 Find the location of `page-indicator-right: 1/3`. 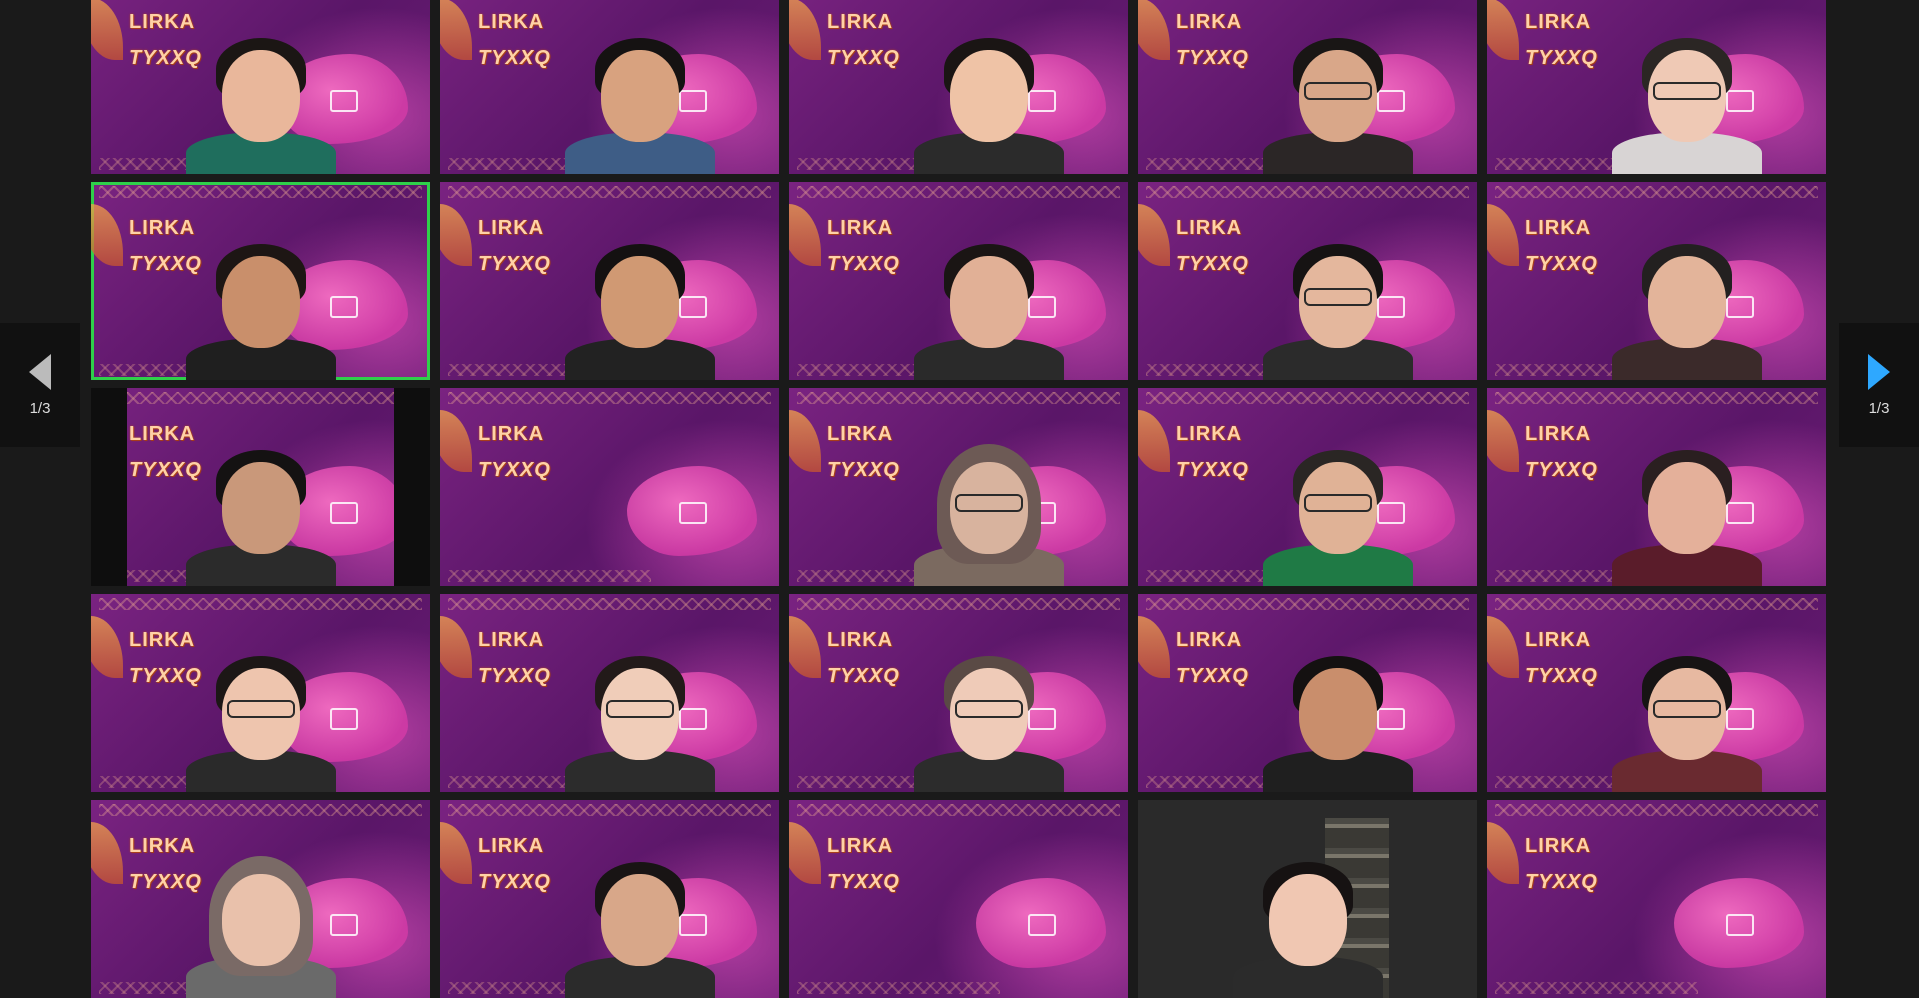

page-indicator-right: 1/3 is located at coordinates (1879, 408).